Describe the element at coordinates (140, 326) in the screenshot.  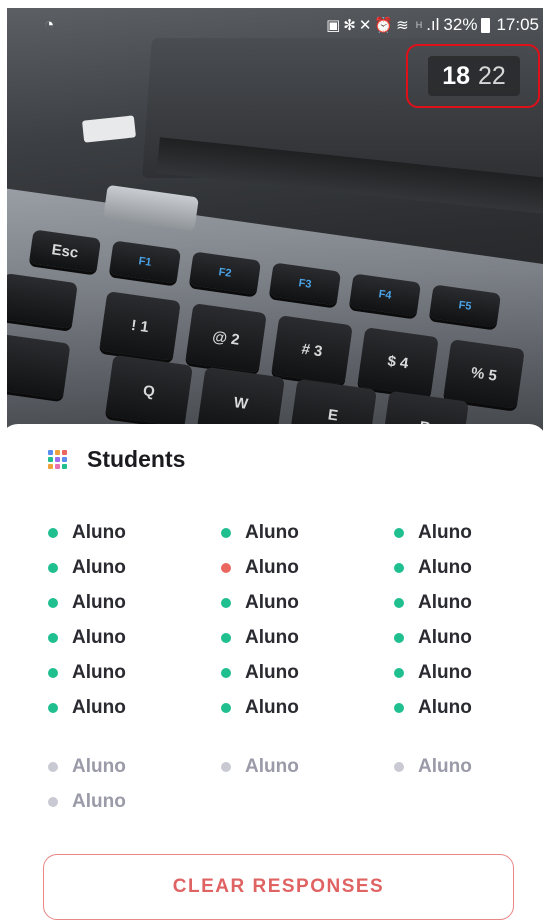
I see `keyboard-key: ! 1` at that location.